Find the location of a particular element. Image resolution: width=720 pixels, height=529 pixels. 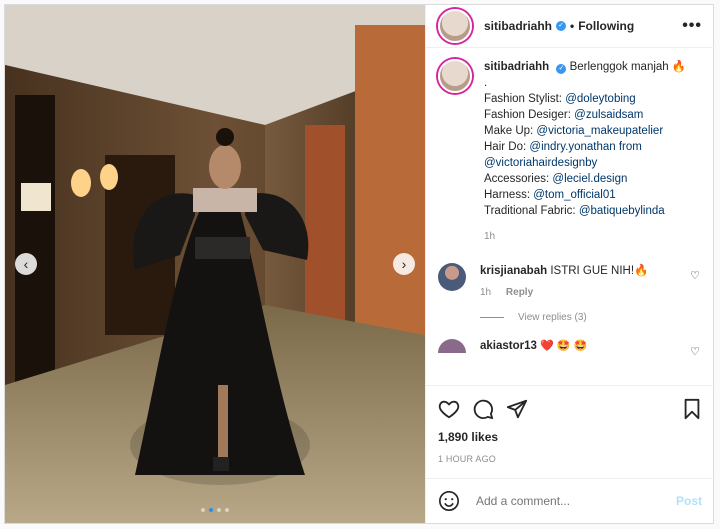

credit-label: Fashion Stylist: is located at coordinates (523, 99).